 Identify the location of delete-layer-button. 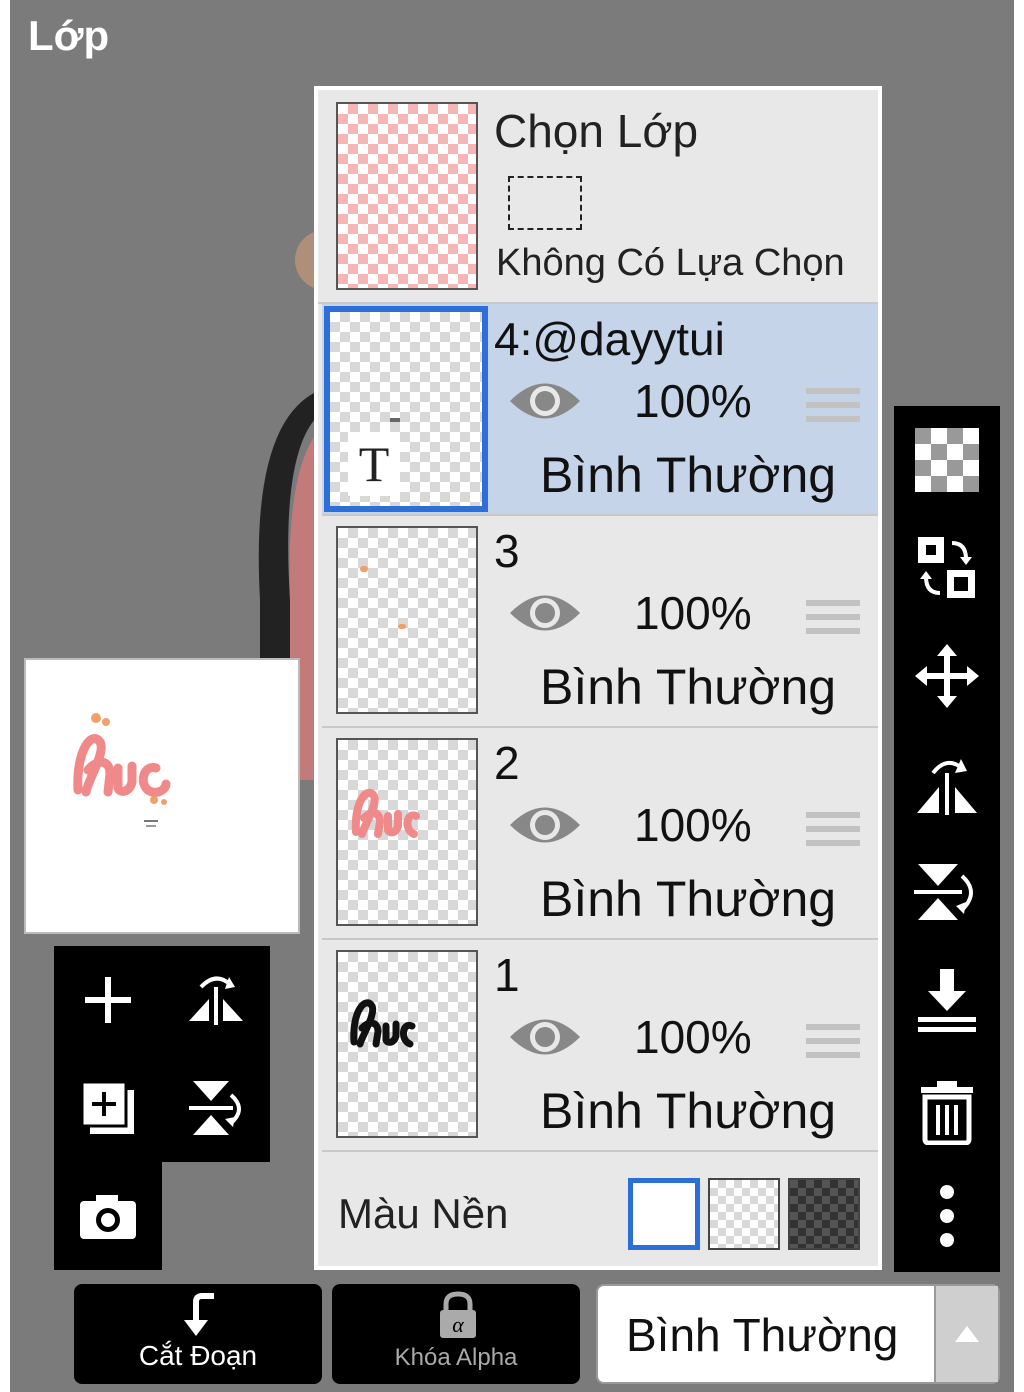
(947, 1112).